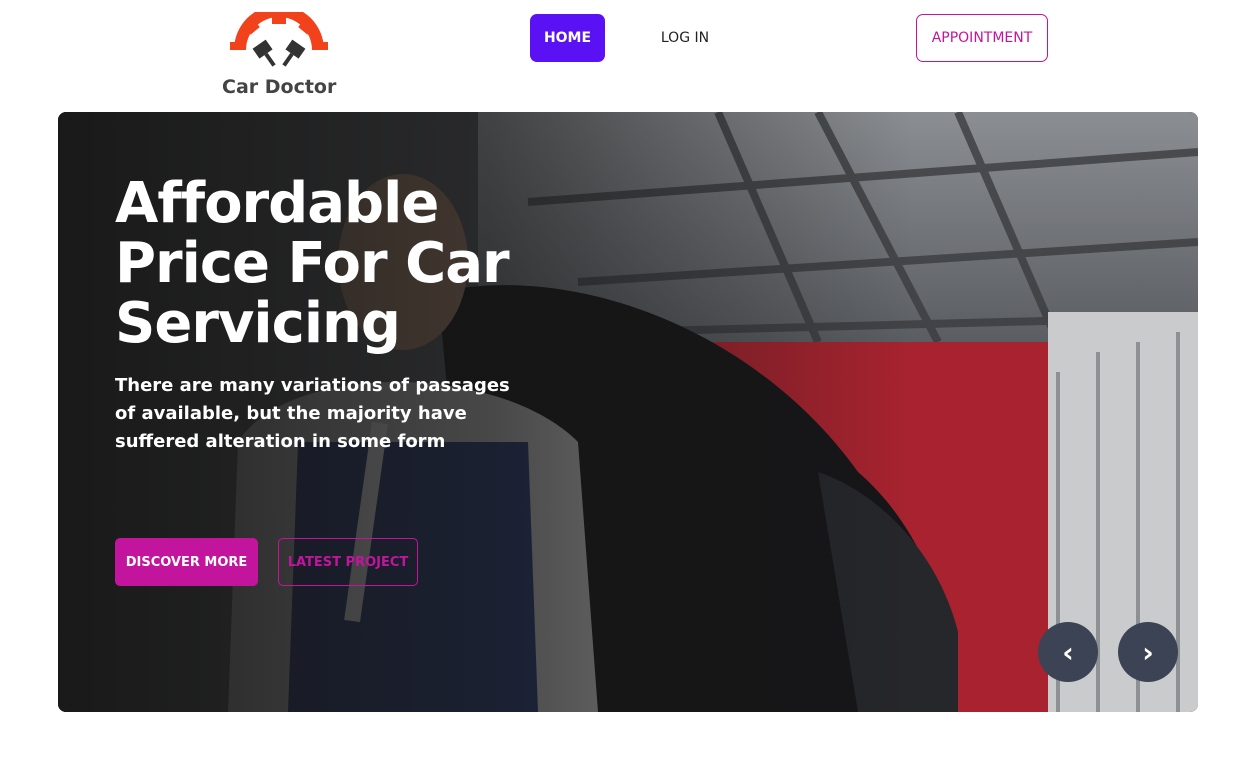 This screenshot has height=762, width=1257. What do you see at coordinates (312, 263) in the screenshot?
I see `hero-title: Affordable Price For Car Servicing` at bounding box center [312, 263].